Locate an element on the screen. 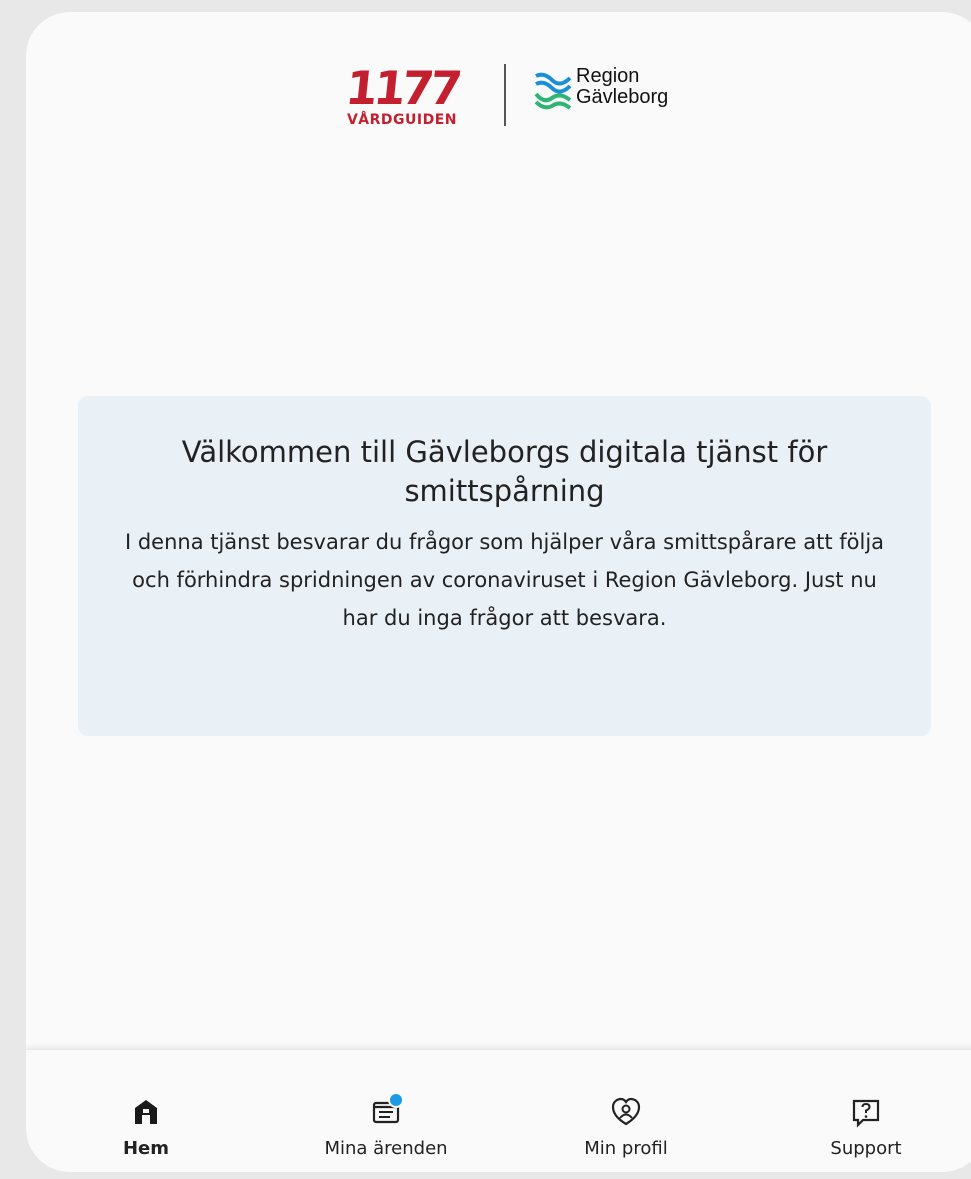 The width and height of the screenshot is (971, 1179). bottom-tab-bar: Hem Mina ärenden Min profil Support is located at coordinates (498, 1111).